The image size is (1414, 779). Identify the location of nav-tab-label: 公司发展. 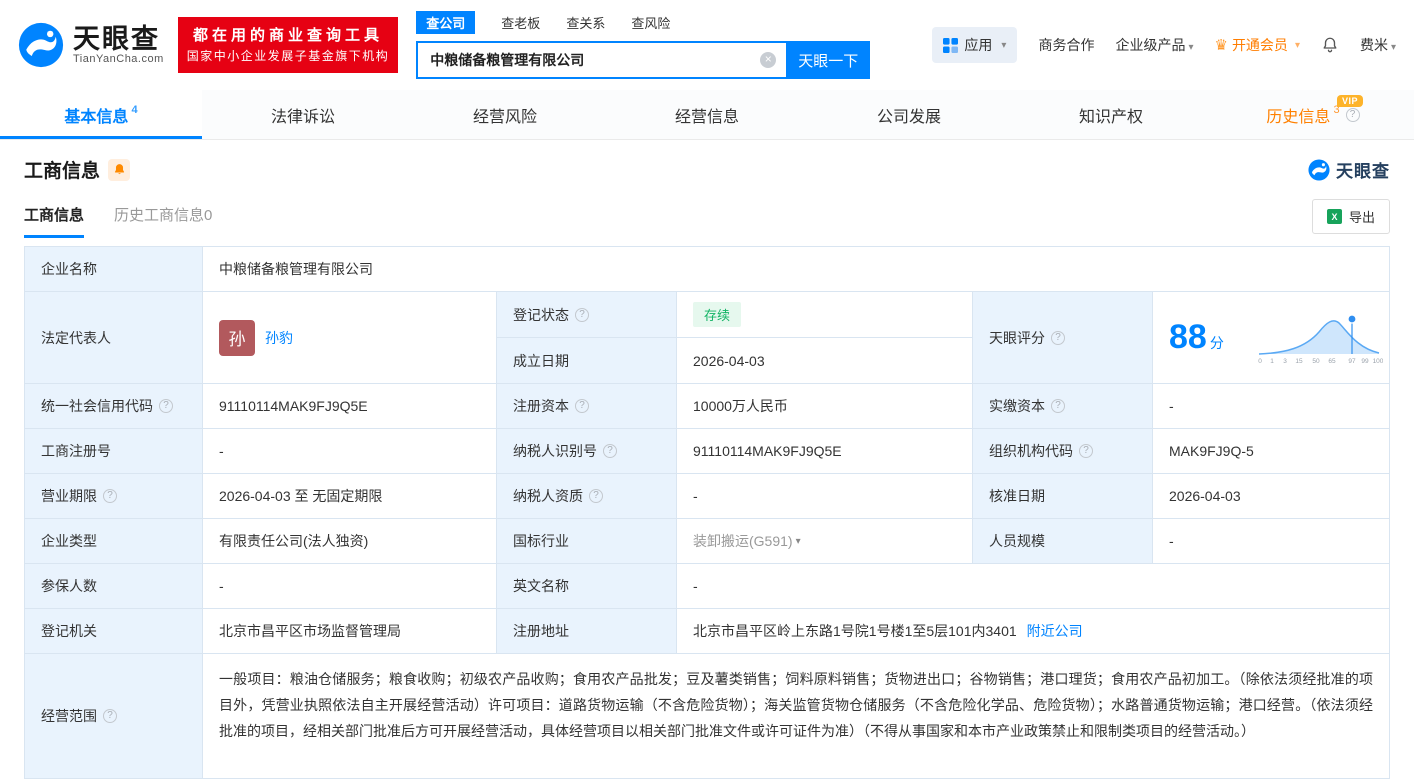
(908, 117).